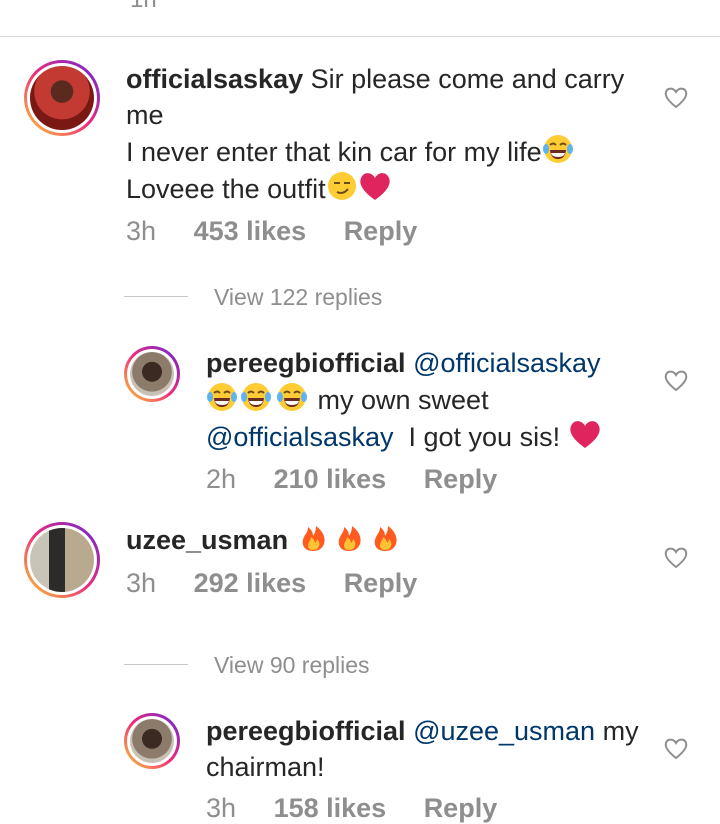 The image size is (720, 824). What do you see at coordinates (207, 540) in the screenshot?
I see `username: uzee_usman` at bounding box center [207, 540].